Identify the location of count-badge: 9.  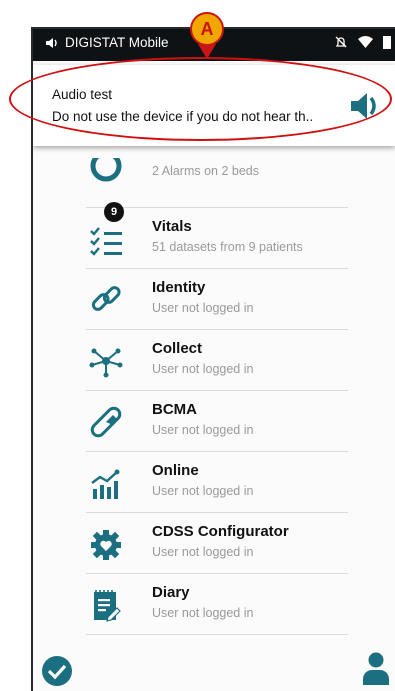
(114, 212).